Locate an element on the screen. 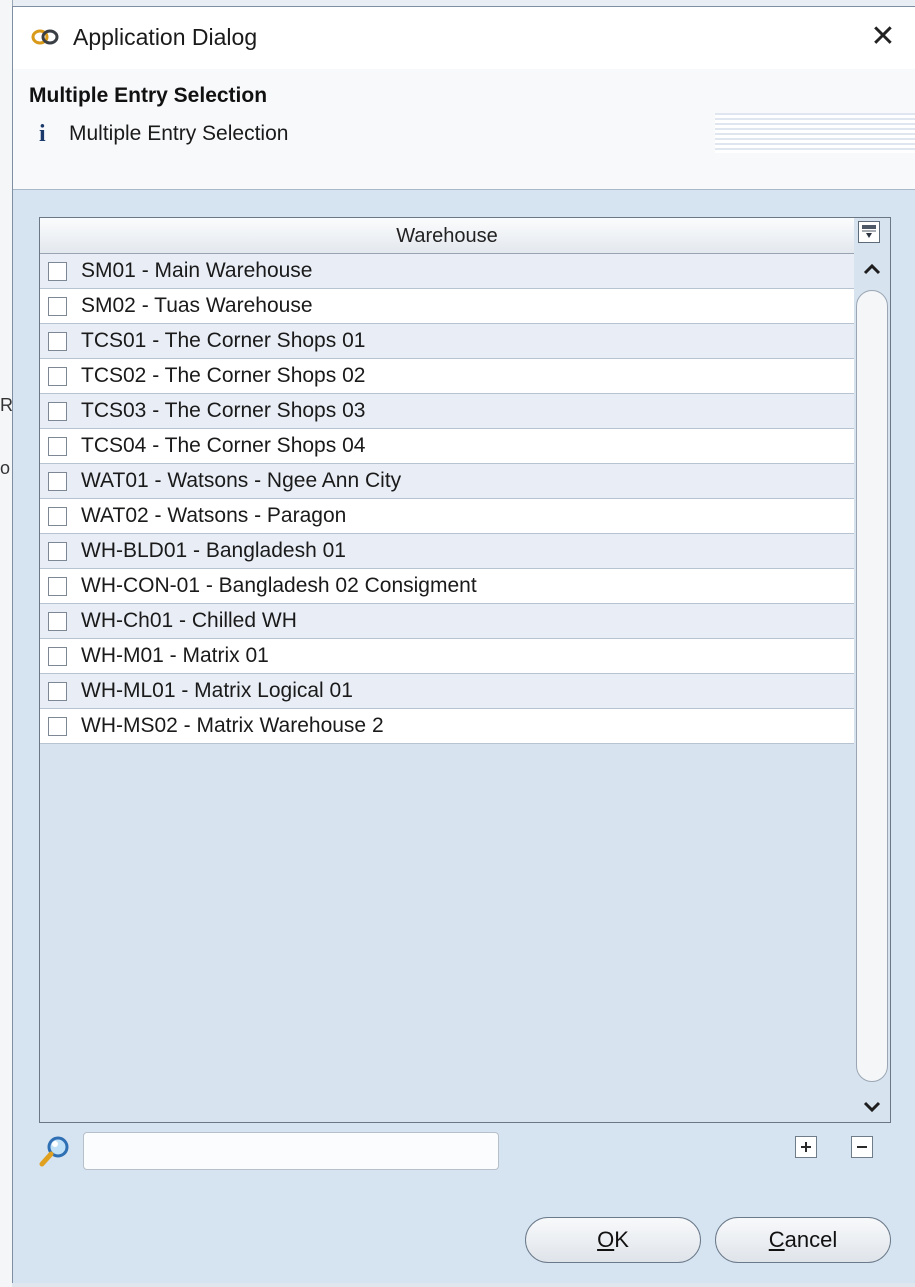  table-row: SM01 - Main Warehouse is located at coordinates (447, 271).